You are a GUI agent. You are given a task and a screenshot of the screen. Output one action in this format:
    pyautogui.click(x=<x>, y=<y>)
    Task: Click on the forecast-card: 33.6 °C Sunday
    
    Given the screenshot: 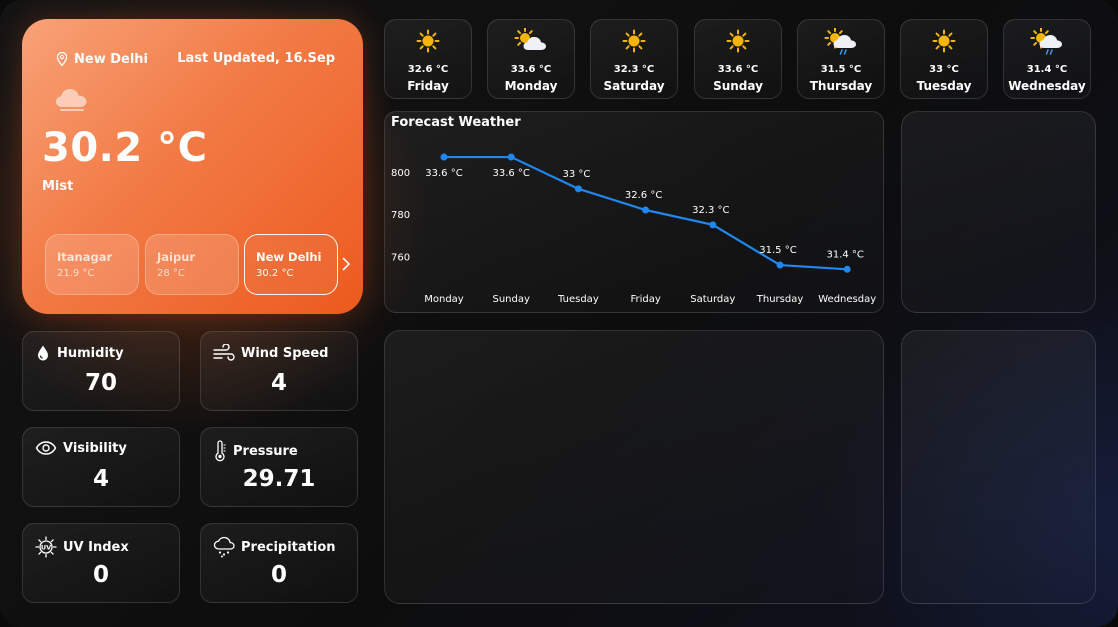 What is the action you would take?
    pyautogui.click(x=738, y=59)
    